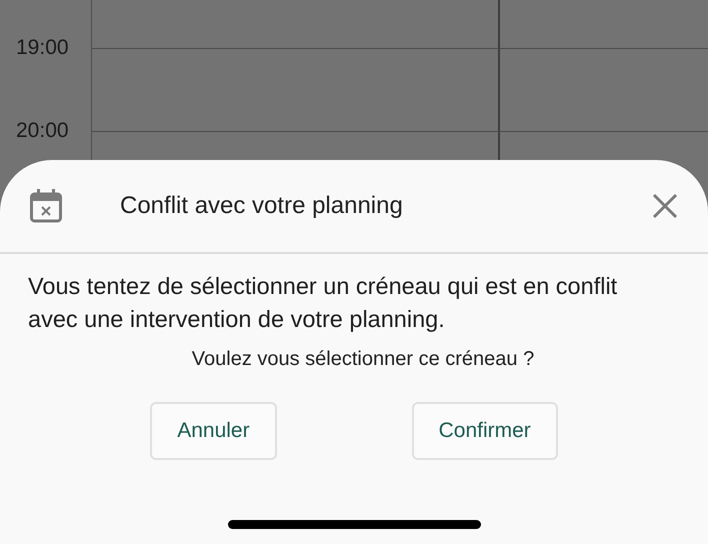  Describe the element at coordinates (322, 303) in the screenshot. I see `dialog-message: Vous tentez de sélectionner un créneau qui est en conflit avec une intervention de votre planning.` at that location.